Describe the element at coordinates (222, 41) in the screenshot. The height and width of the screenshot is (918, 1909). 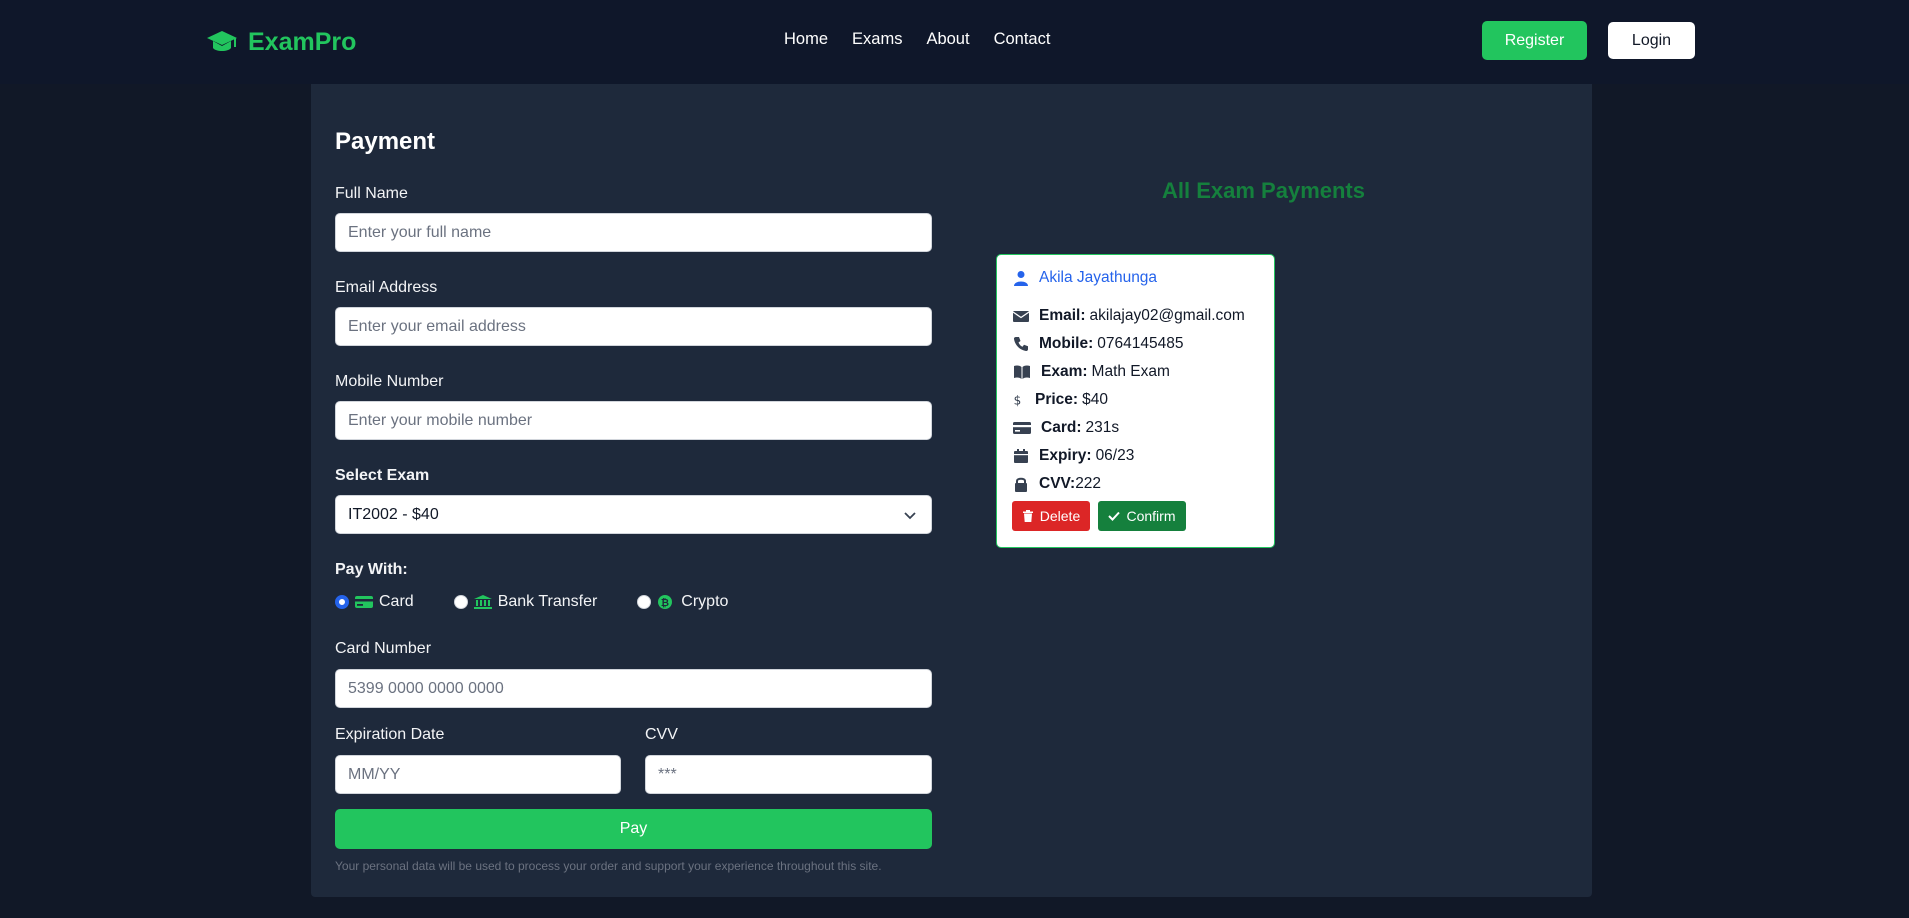
I see `graduation-cap-icon` at that location.